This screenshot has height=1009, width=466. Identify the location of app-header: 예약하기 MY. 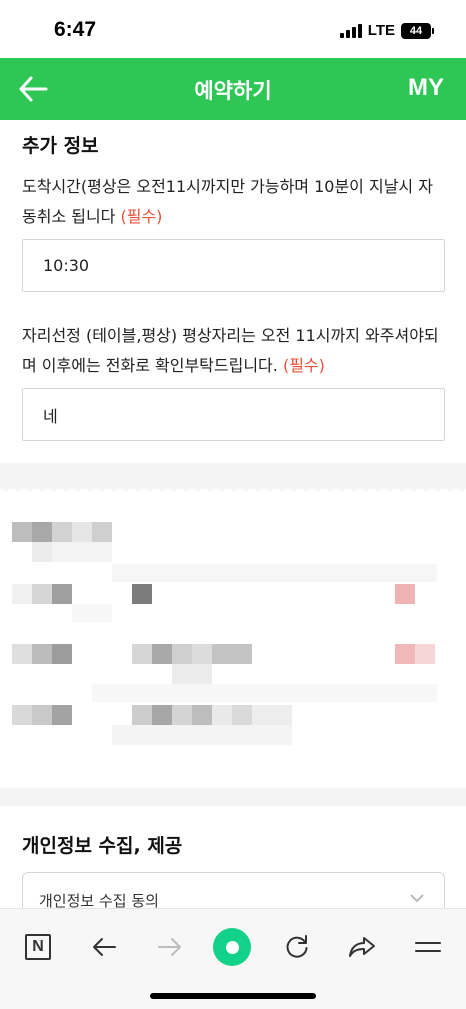
(233, 89).